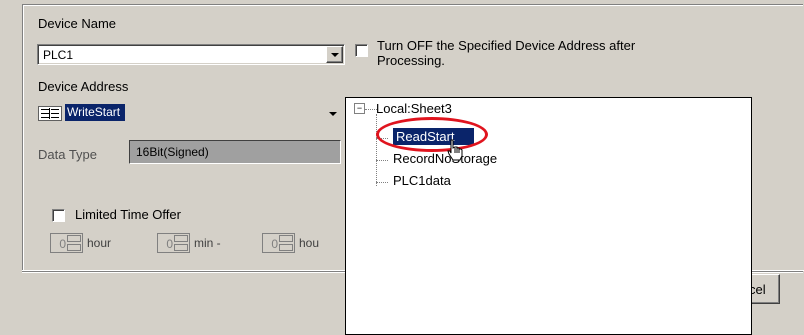 The height and width of the screenshot is (335, 804). Describe the element at coordinates (169, 244) in the screenshot. I see `minute-value: 0` at that location.